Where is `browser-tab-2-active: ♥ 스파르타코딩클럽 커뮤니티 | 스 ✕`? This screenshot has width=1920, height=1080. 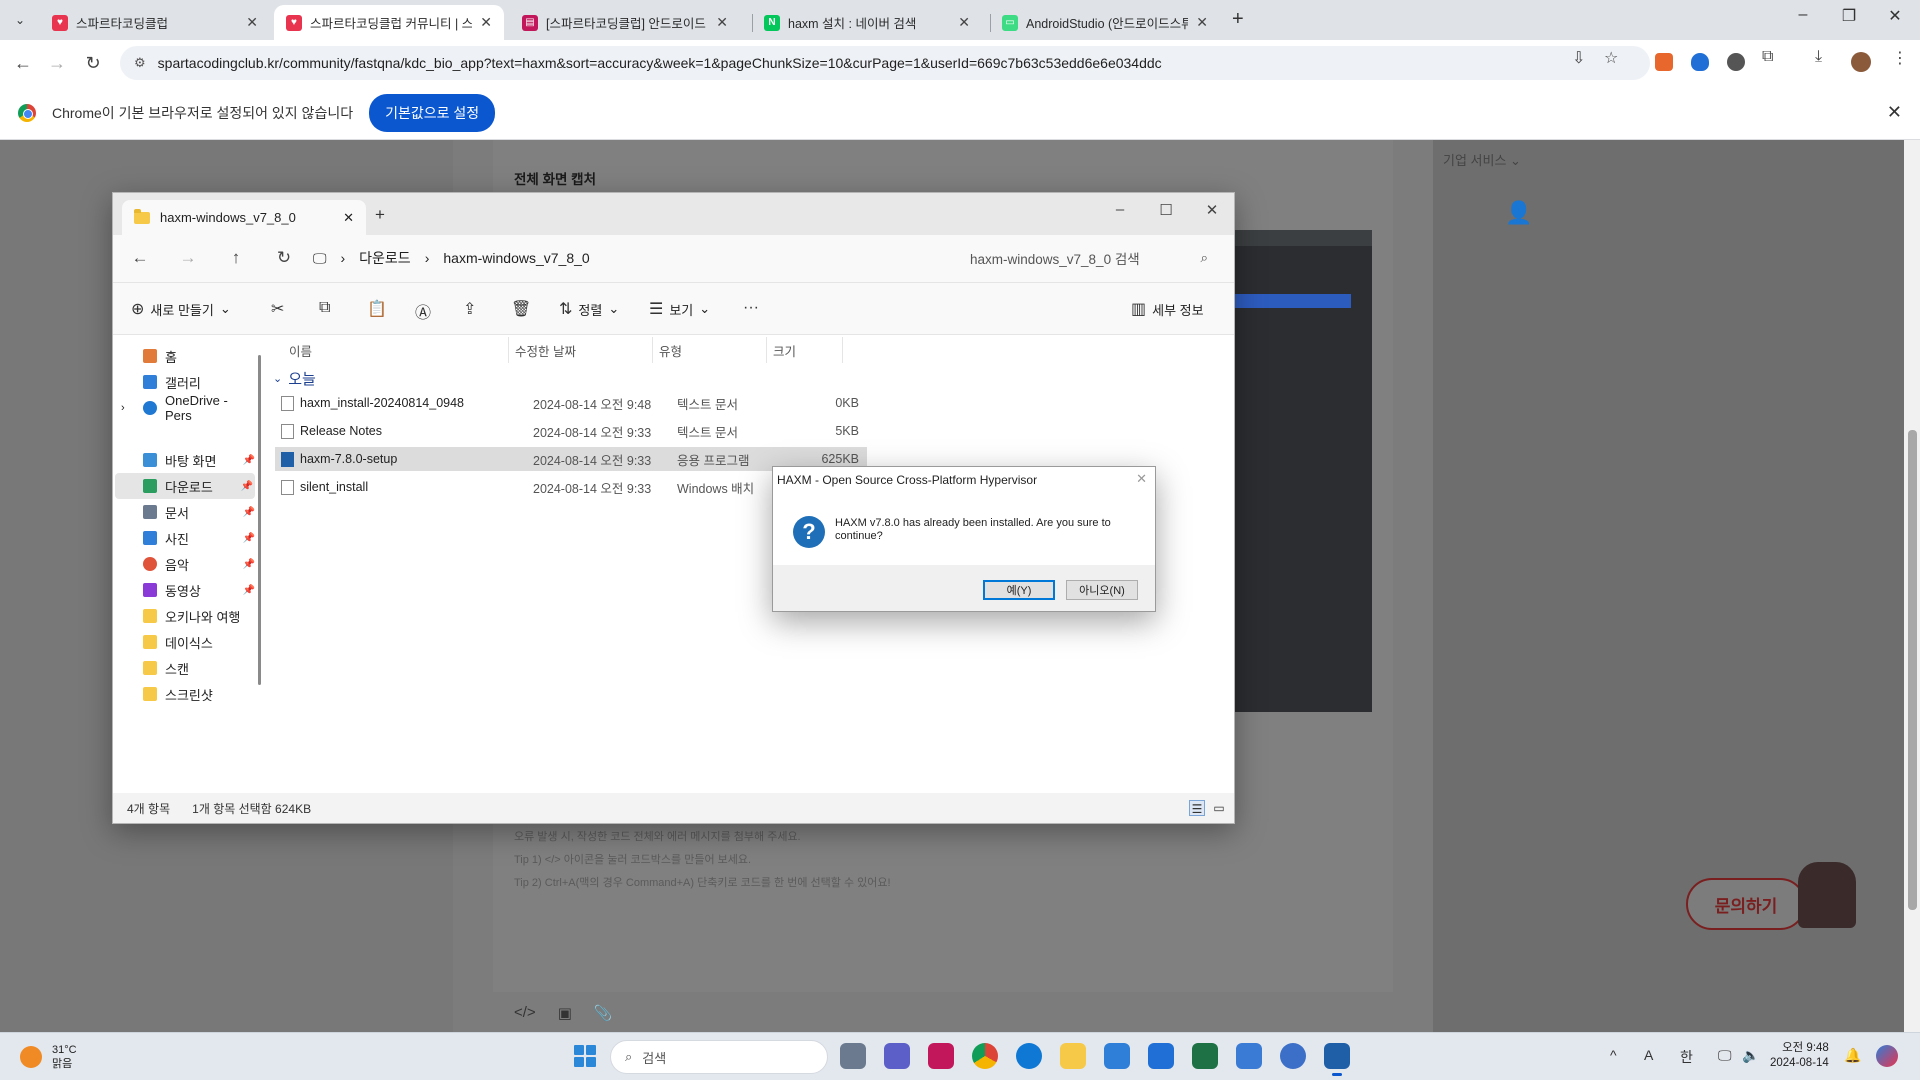
browser-tab-2-active: ♥ 스파르타코딩클럽 커뮤니티 | 스 ✕ is located at coordinates (389, 22).